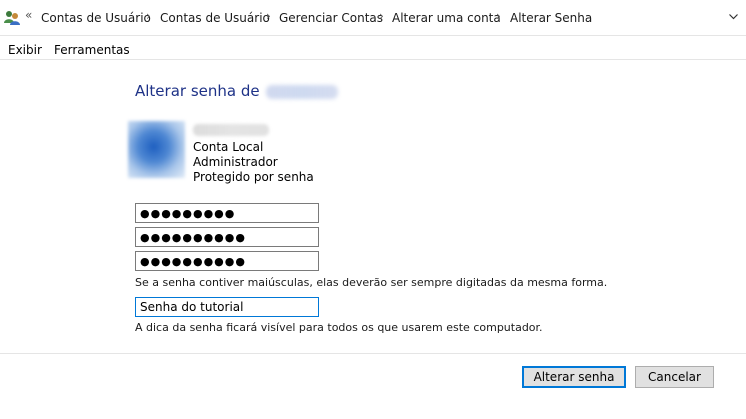 This screenshot has width=746, height=419. I want to click on avatar, so click(156, 149).